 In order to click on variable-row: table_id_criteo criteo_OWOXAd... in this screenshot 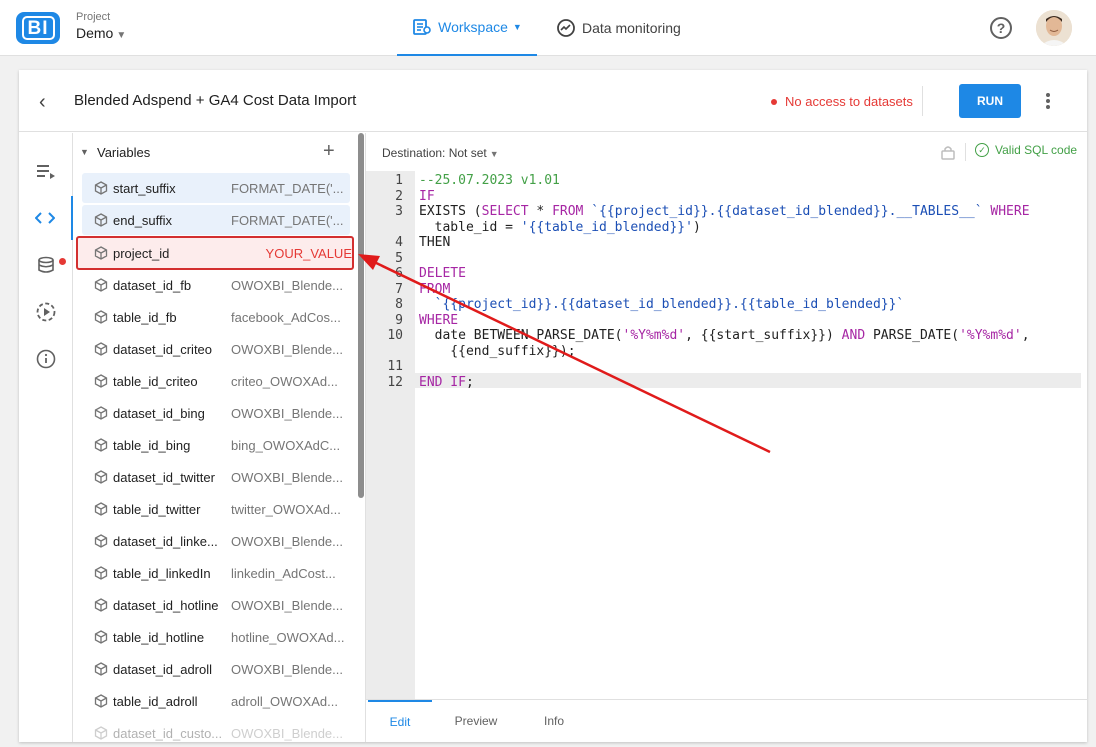, I will do `click(216, 381)`.